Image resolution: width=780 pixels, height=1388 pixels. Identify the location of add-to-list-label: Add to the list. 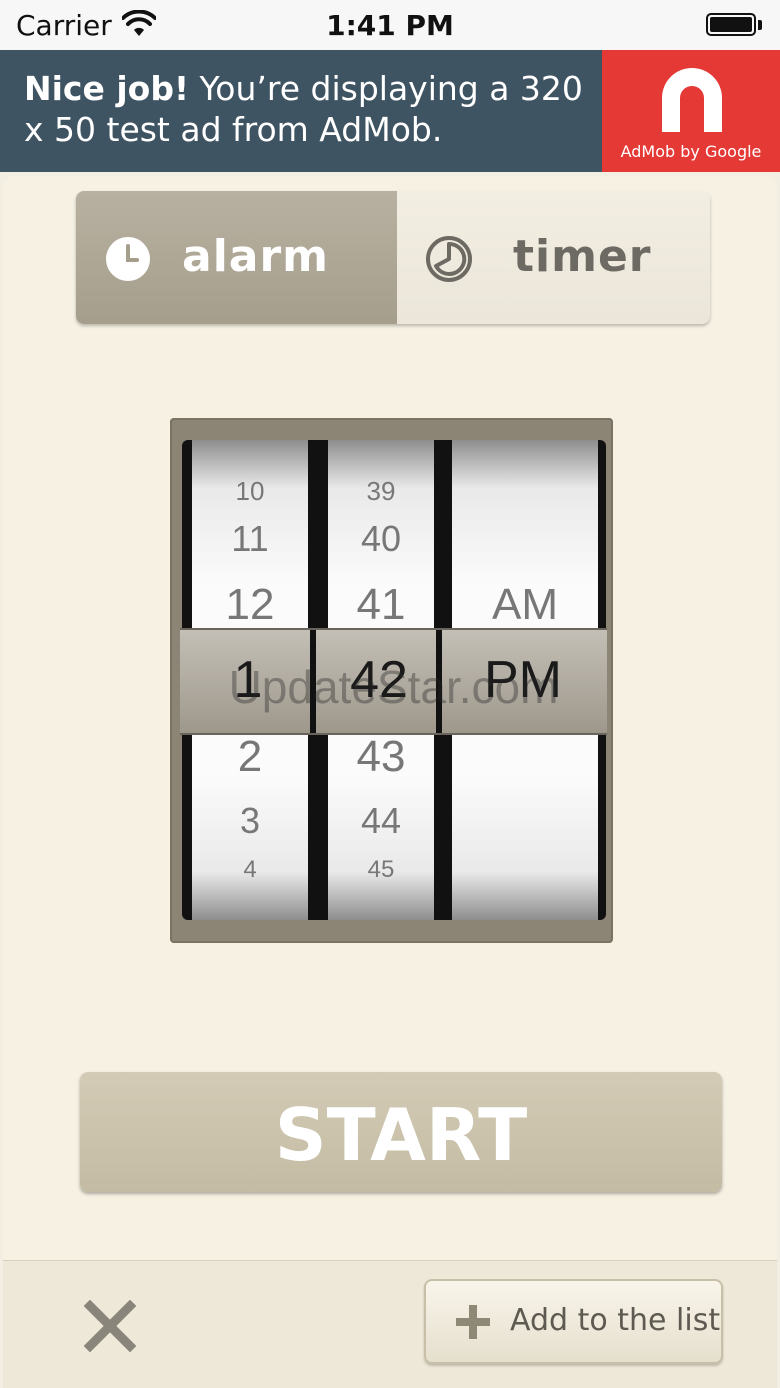
(615, 1320).